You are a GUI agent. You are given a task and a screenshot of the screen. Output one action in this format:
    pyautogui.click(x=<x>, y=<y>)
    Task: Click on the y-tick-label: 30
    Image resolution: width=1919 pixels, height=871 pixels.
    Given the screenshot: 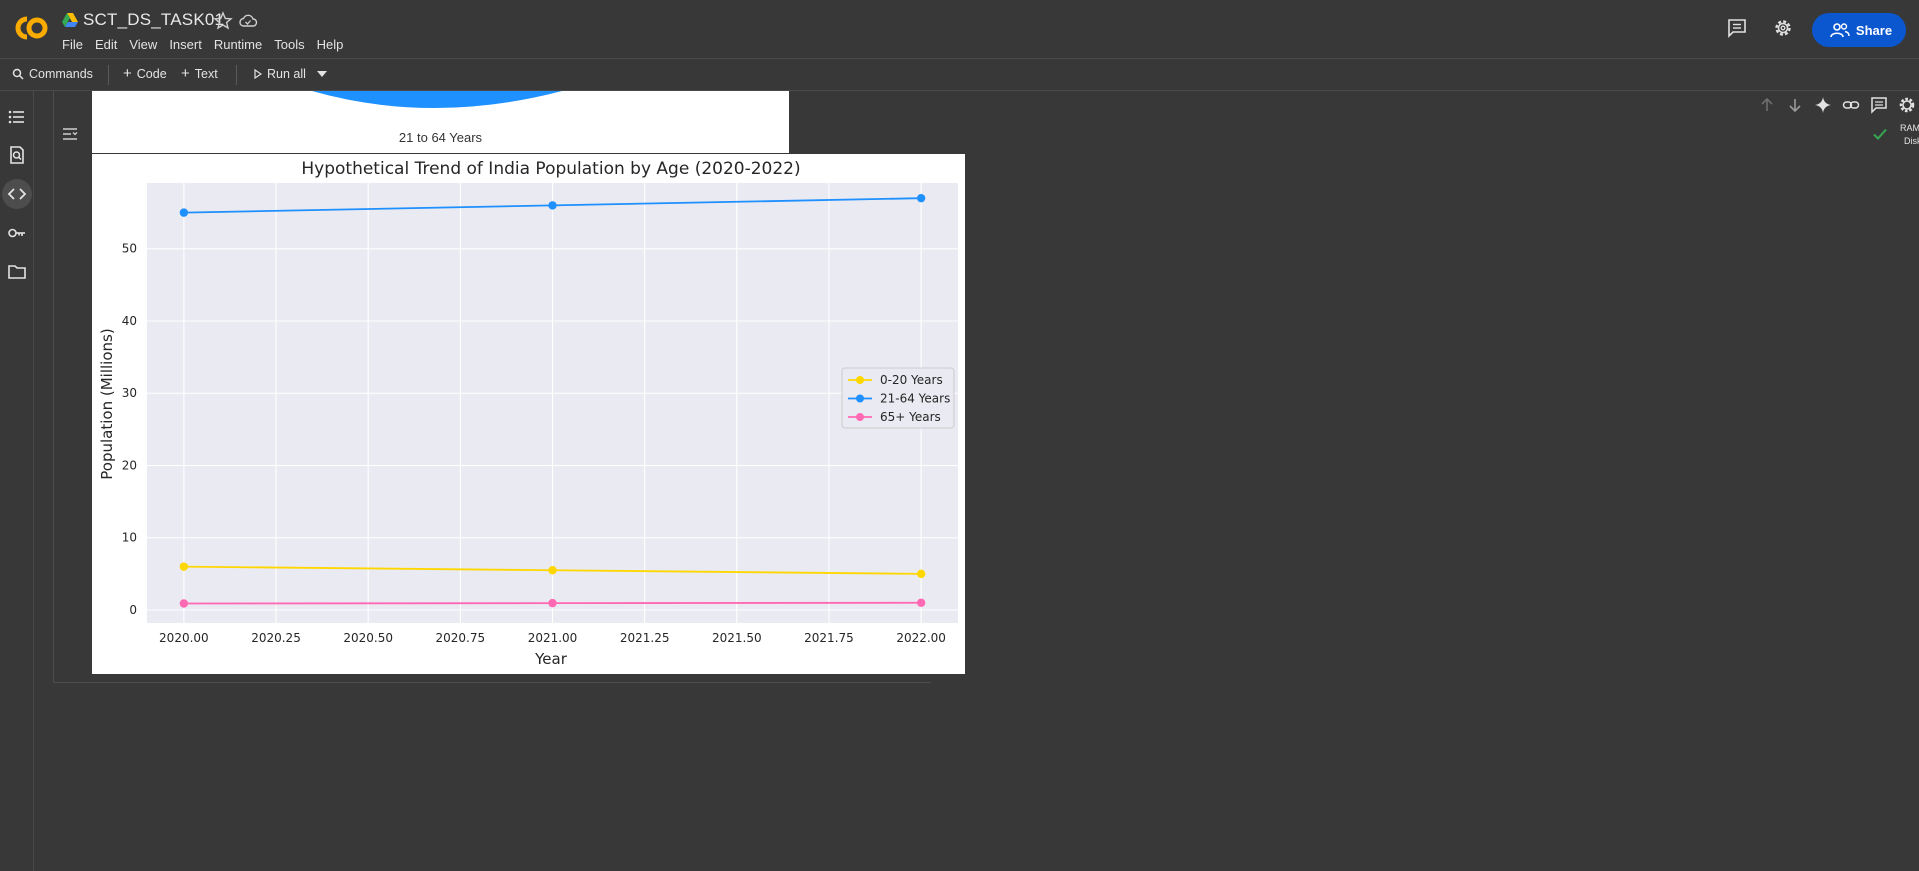 What is the action you would take?
    pyautogui.click(x=129, y=393)
    